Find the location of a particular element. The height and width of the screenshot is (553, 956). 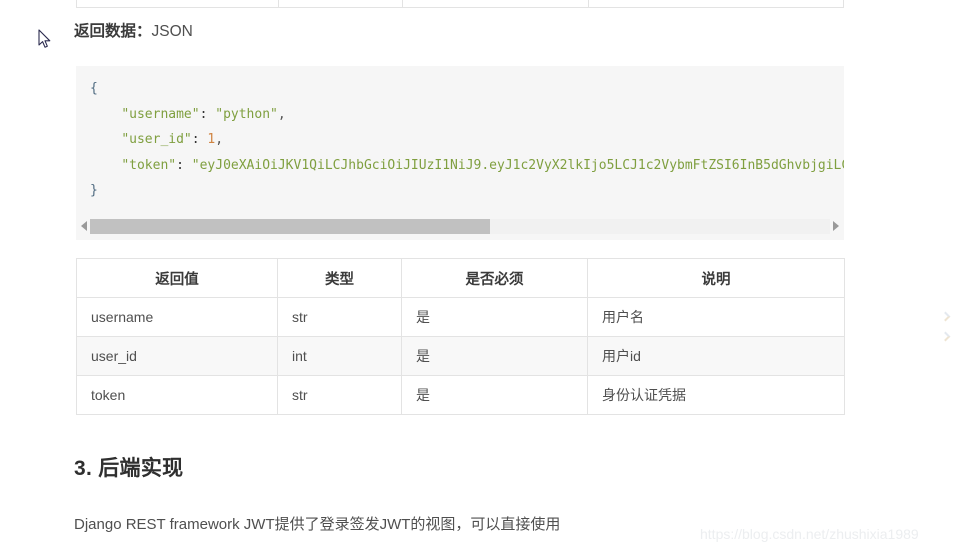

cell-description: 身份认证凭据 is located at coordinates (716, 395).